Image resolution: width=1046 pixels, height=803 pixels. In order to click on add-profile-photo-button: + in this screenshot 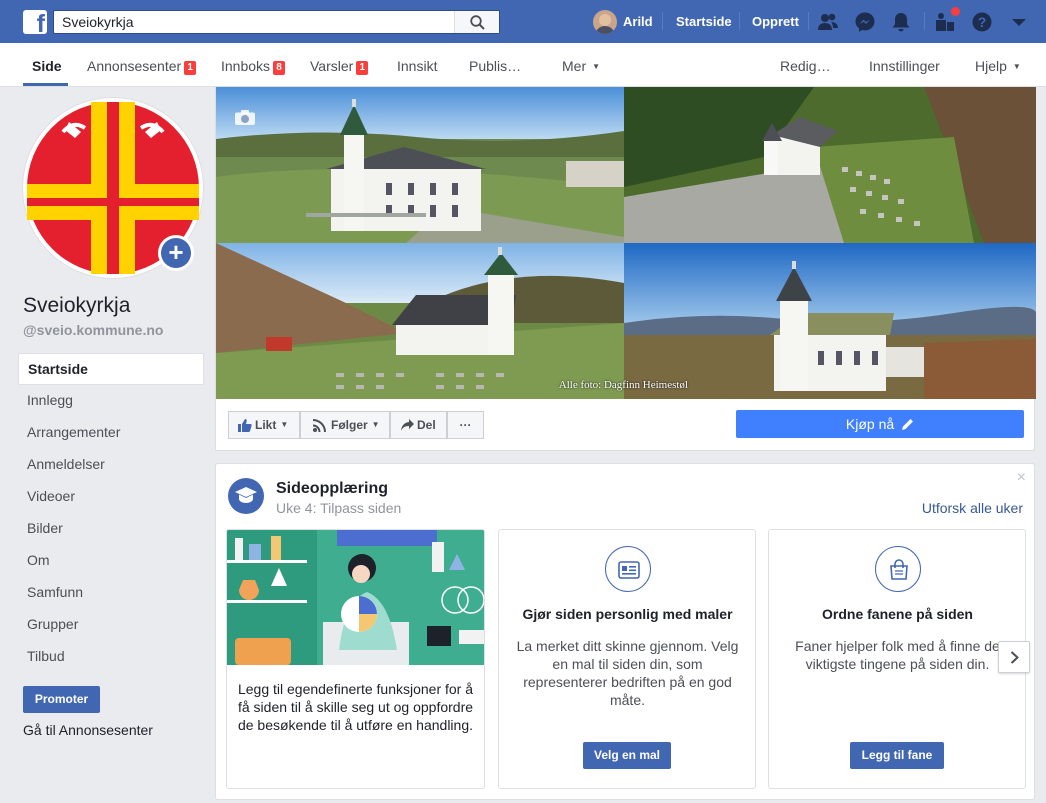, I will do `click(176, 253)`.